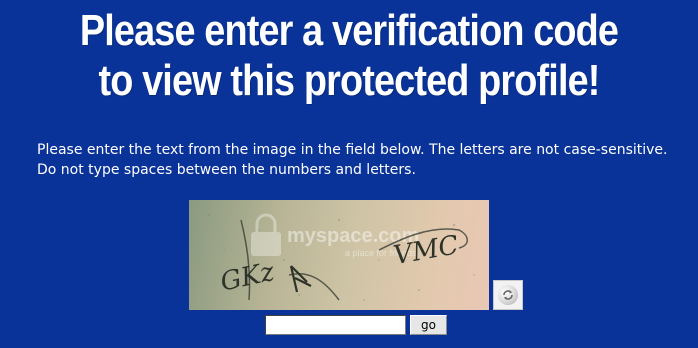 The width and height of the screenshot is (698, 348). What do you see at coordinates (335, 325) in the screenshot?
I see `verification-code-input` at bounding box center [335, 325].